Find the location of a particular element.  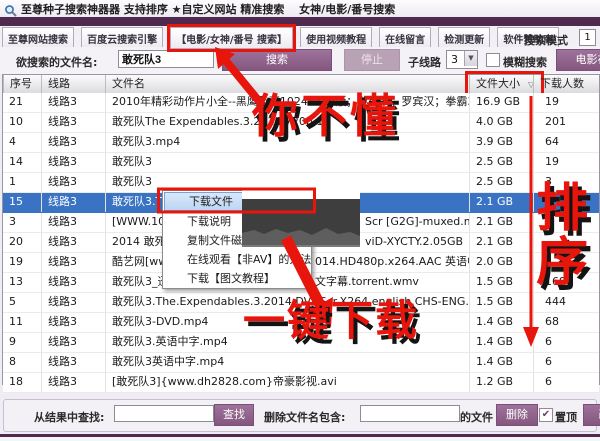

delete-filter-suffix: 的文件 is located at coordinates (476, 417).